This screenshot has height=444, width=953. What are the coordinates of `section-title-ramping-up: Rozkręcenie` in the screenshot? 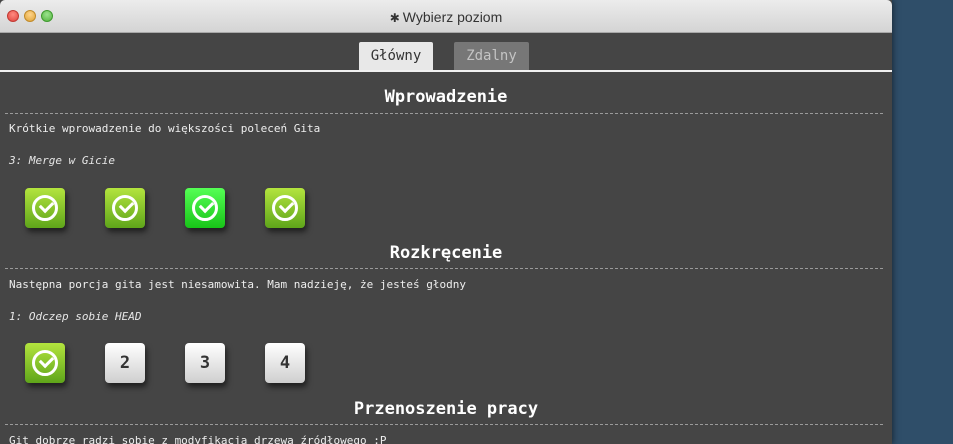 It's located at (446, 253).